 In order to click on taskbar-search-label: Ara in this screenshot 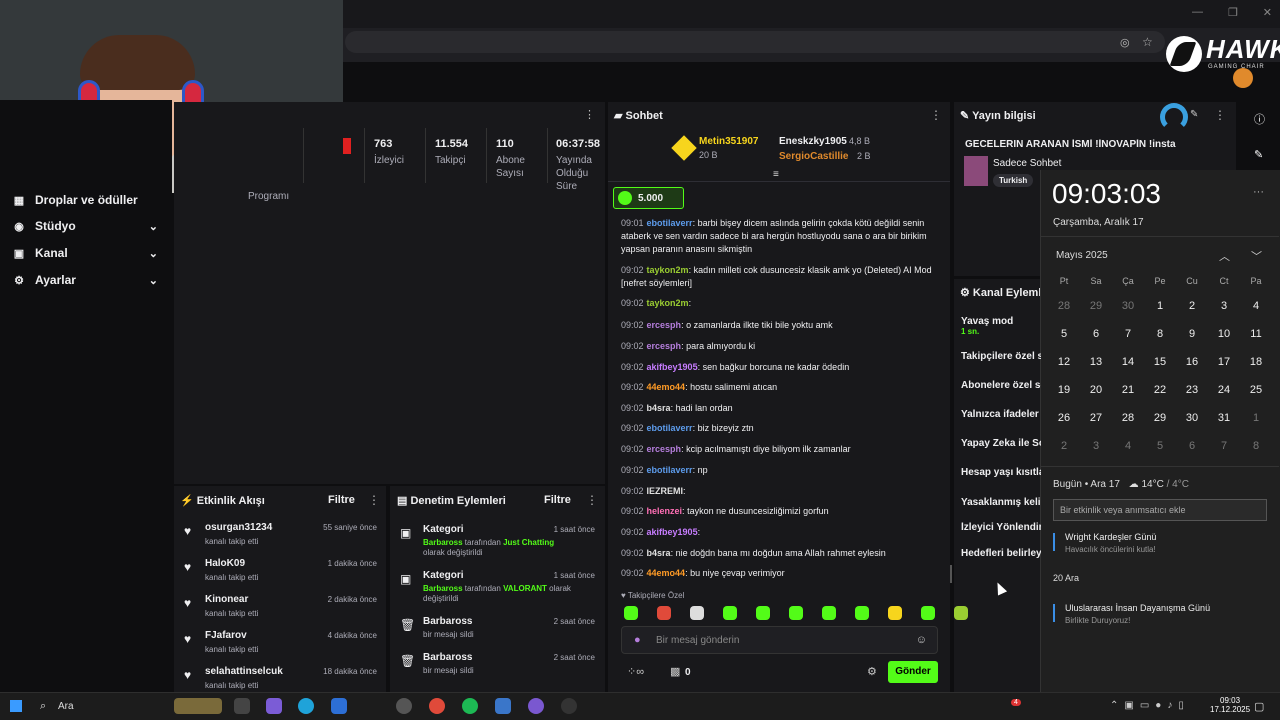, I will do `click(66, 706)`.